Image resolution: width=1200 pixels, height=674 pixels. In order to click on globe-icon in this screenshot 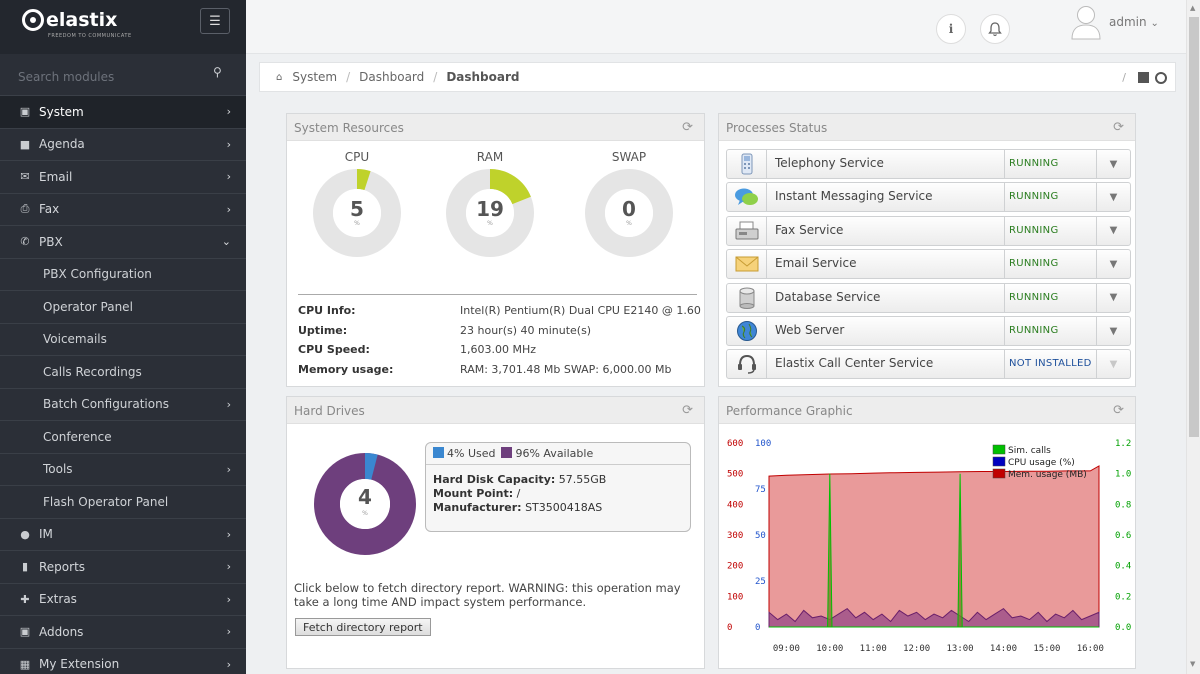, I will do `click(1161, 77)`.